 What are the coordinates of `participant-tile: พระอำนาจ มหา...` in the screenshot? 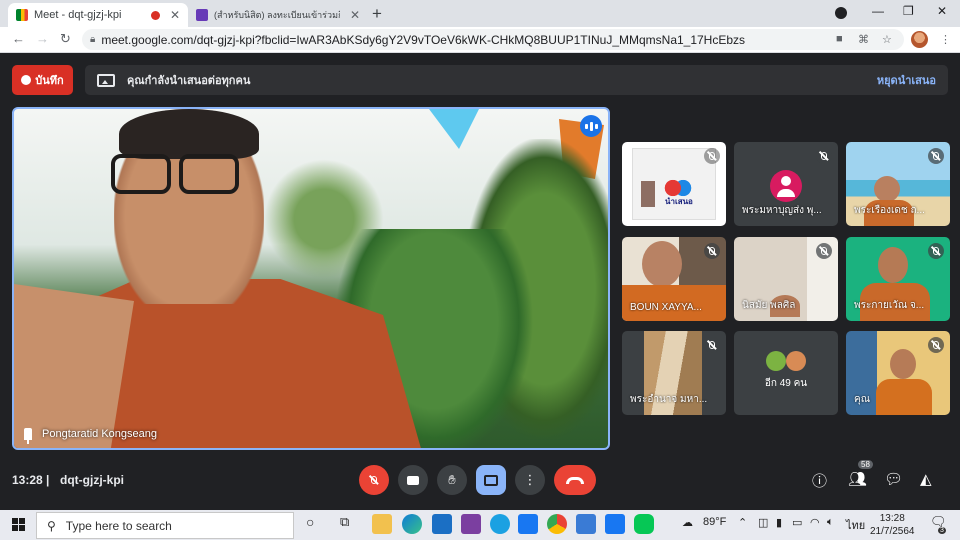 It's located at (674, 373).